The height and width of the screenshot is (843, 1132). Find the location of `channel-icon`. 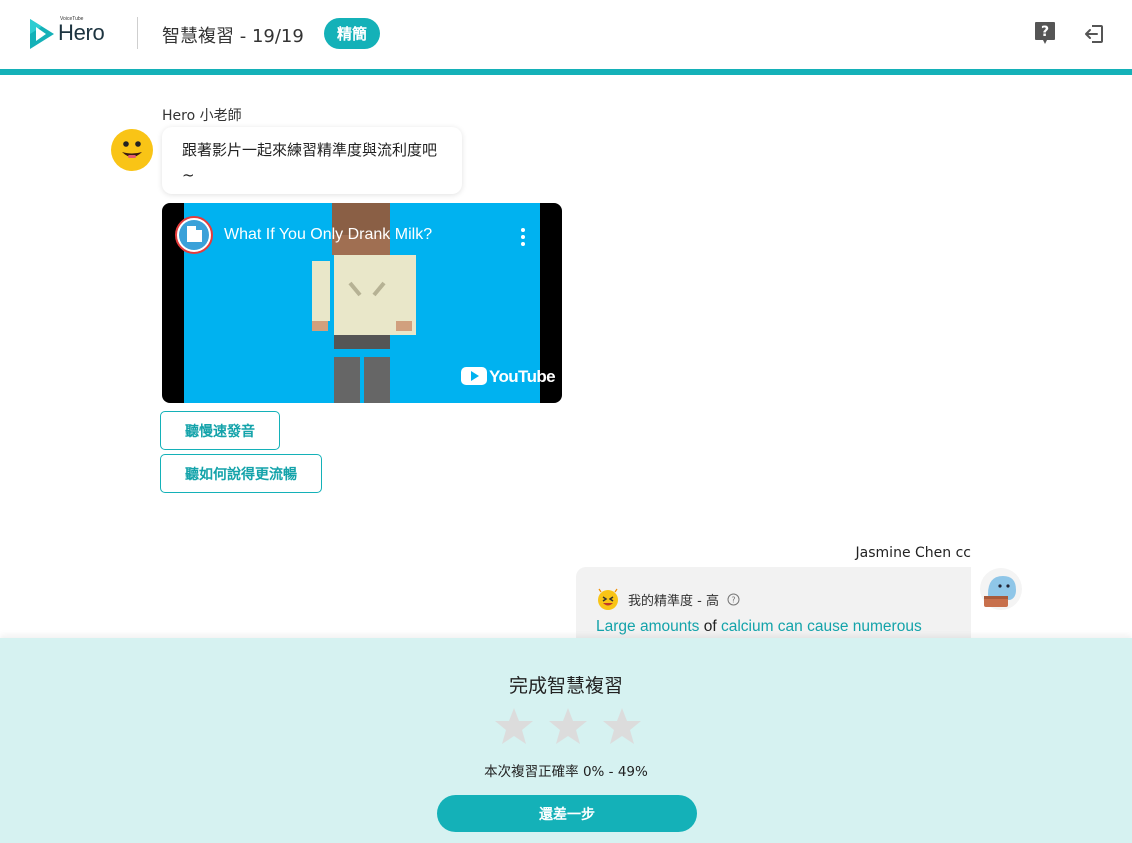

channel-icon is located at coordinates (194, 235).